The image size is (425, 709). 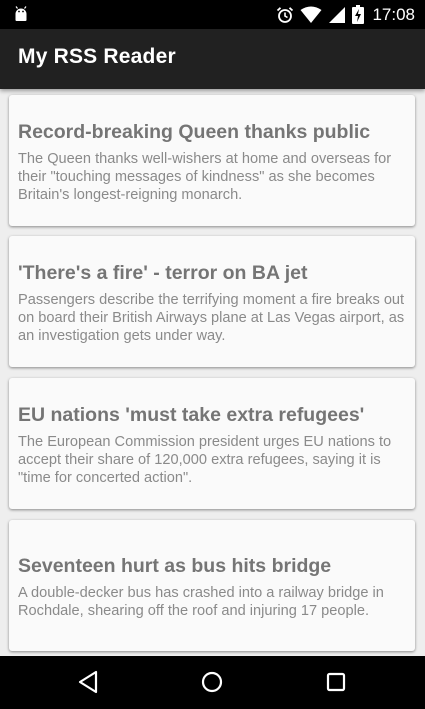 I want to click on feed-item-title: Seventeen hurt as bus hits bridge, so click(x=175, y=566).